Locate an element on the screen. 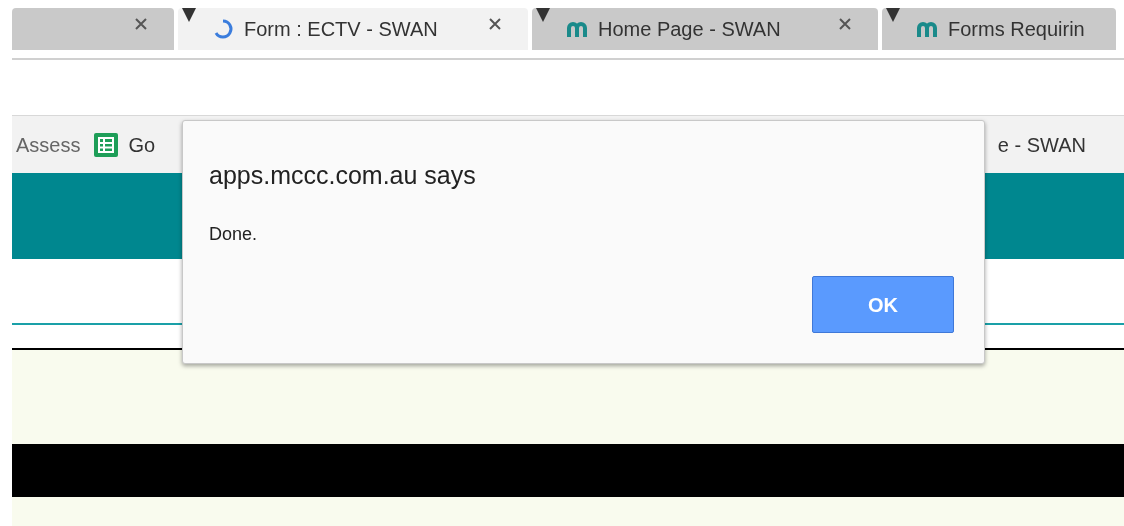 The height and width of the screenshot is (526, 1124). browser-tab: Home Page - SWAN is located at coordinates (705, 29).